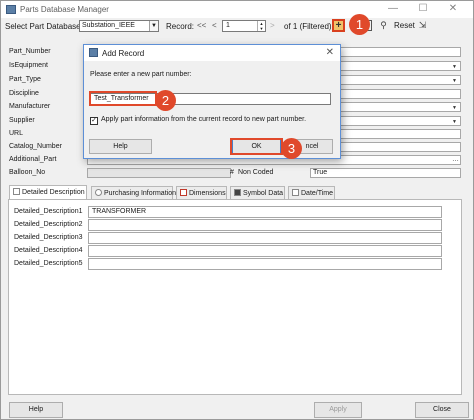 The width and height of the screenshot is (474, 420). What do you see at coordinates (265, 238) in the screenshot?
I see `detailed-description3-field` at bounding box center [265, 238].